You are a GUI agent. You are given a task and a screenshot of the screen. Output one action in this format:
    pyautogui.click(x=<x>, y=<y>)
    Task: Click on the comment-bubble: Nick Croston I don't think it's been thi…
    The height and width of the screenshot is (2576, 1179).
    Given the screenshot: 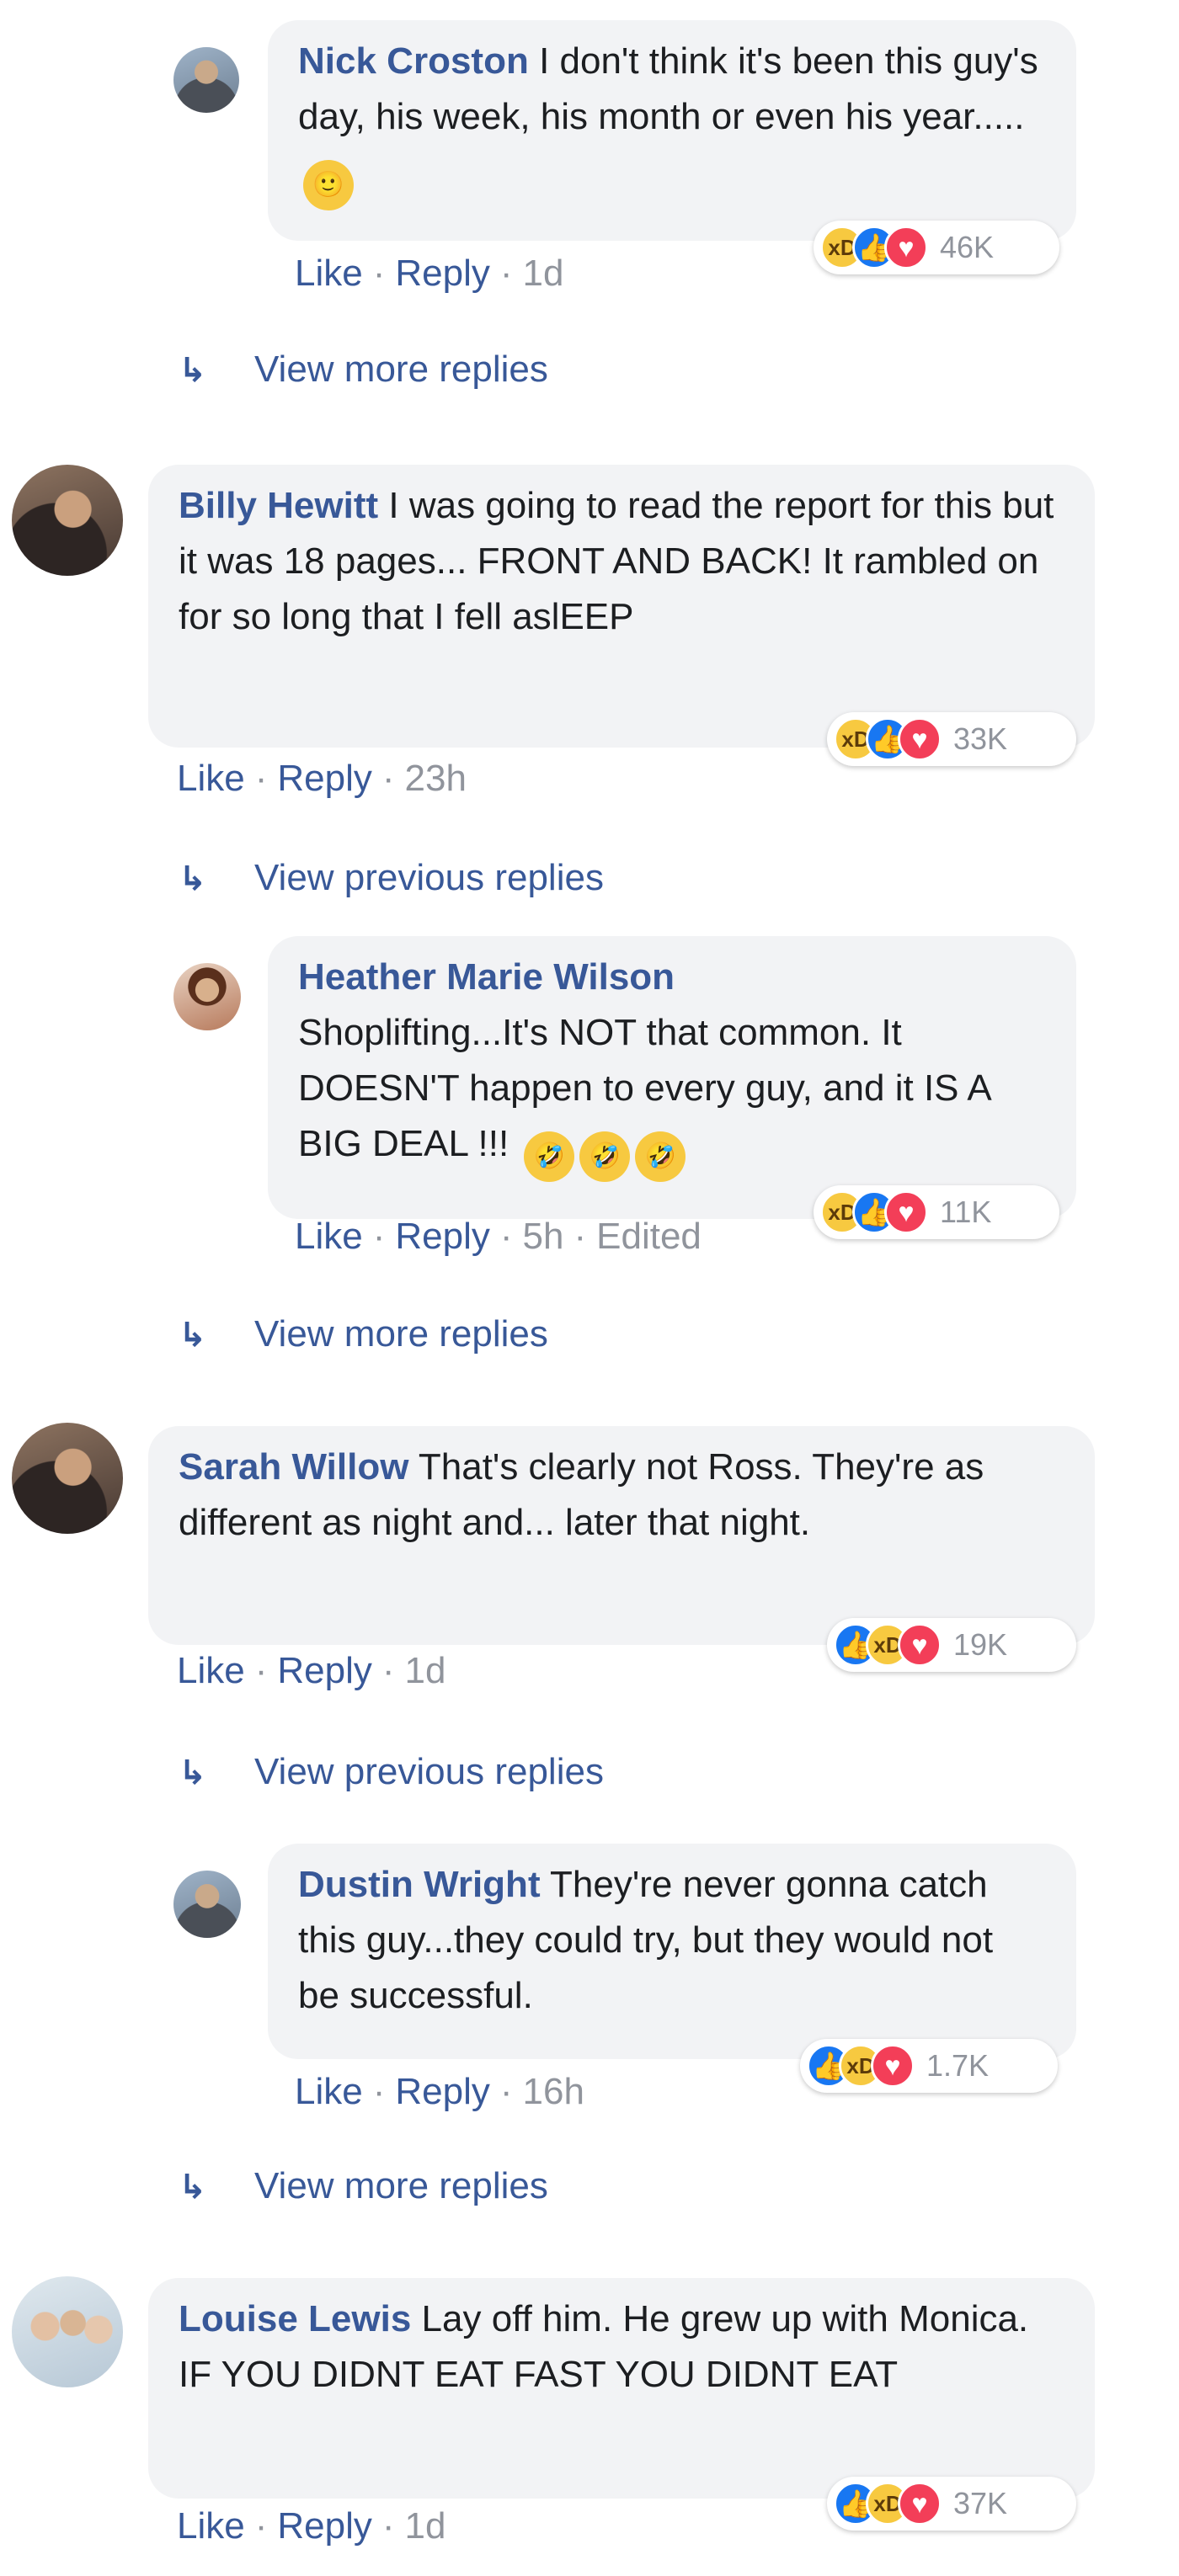 What is the action you would take?
    pyautogui.click(x=672, y=130)
    